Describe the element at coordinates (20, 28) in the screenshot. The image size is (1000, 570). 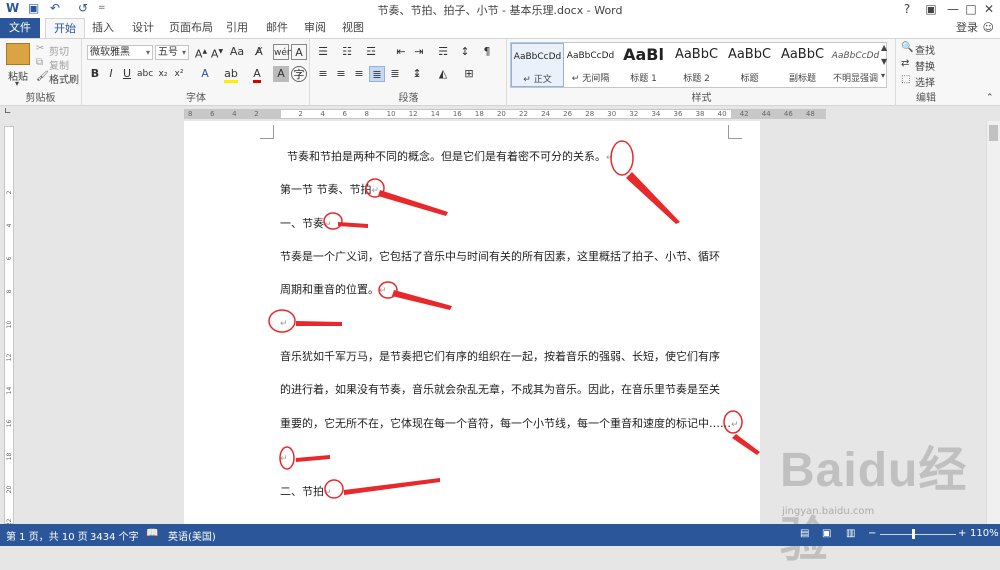
I see `tab-file: 文件` at that location.